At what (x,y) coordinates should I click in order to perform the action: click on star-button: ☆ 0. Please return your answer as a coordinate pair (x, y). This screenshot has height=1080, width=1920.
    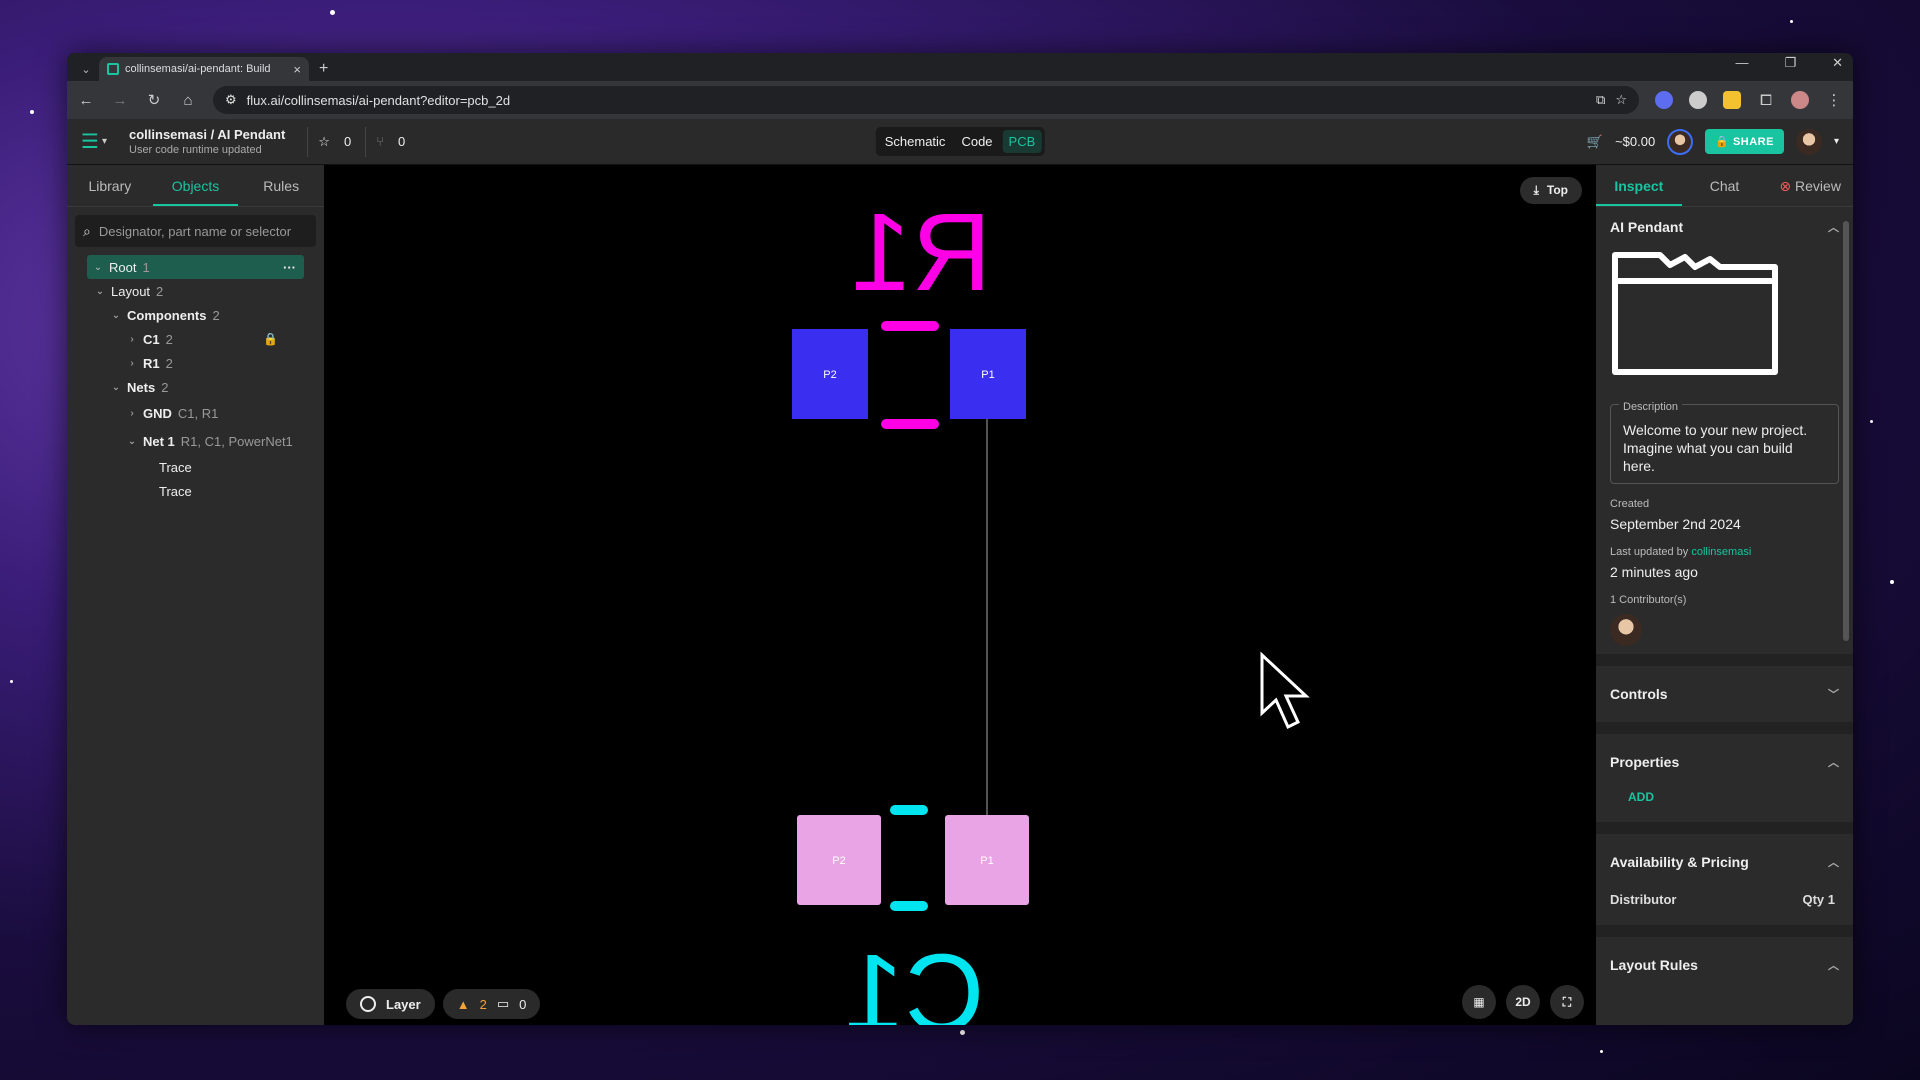
    Looking at the image, I should click on (334, 141).